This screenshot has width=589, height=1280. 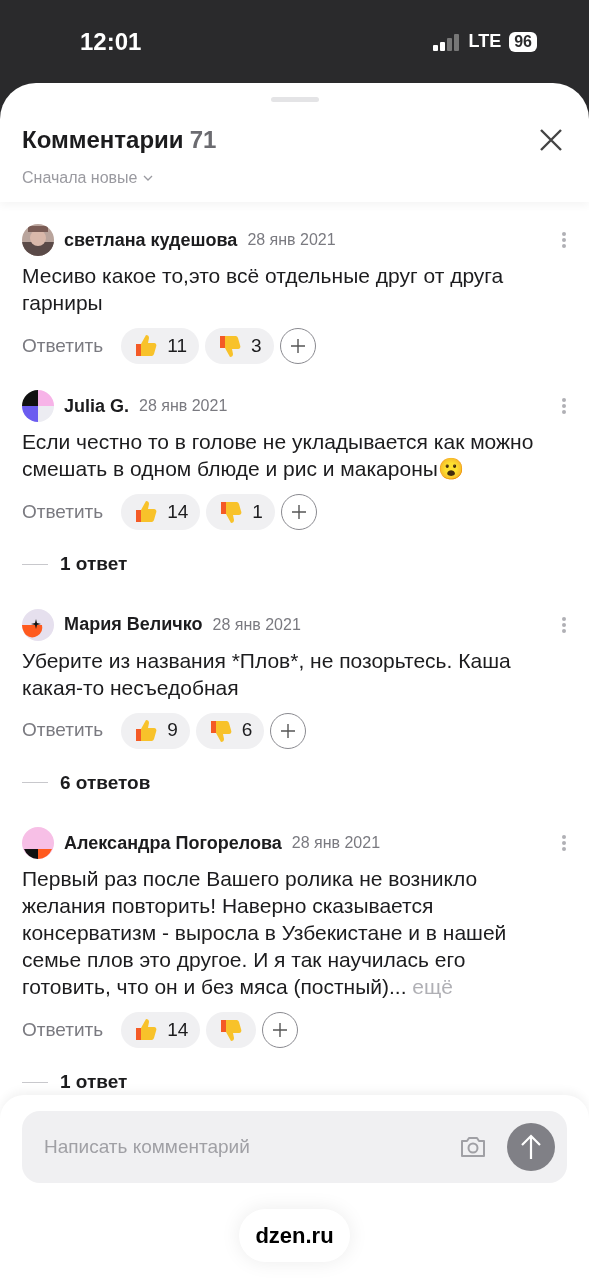 I want to click on signal-icon, so click(x=446, y=41).